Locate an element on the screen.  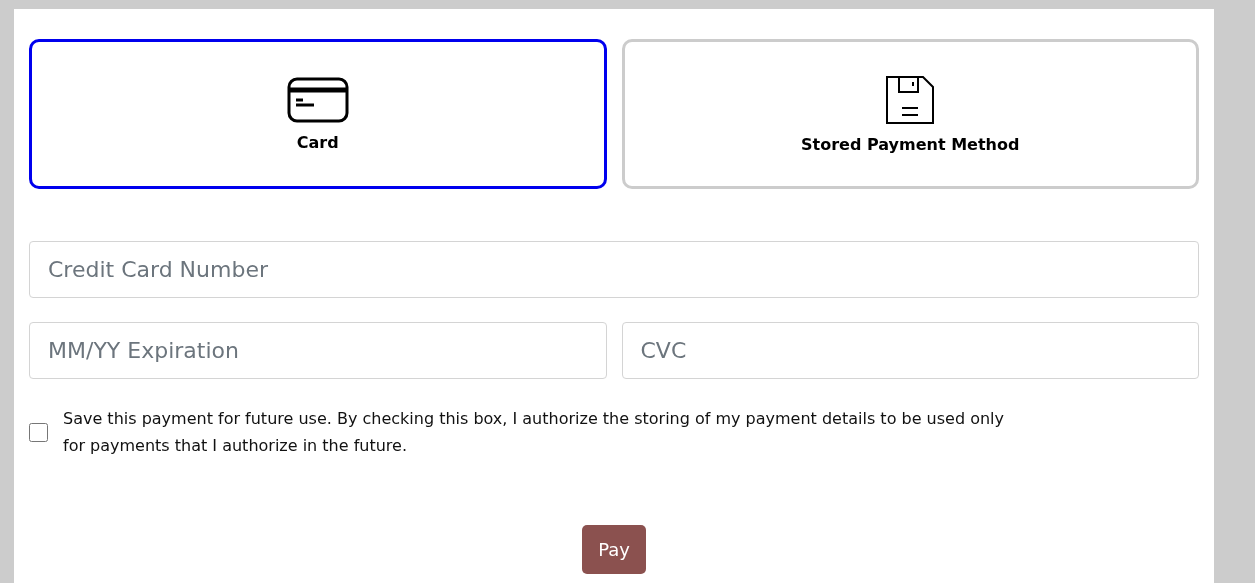
cvc-field: CVC is located at coordinates (910, 350).